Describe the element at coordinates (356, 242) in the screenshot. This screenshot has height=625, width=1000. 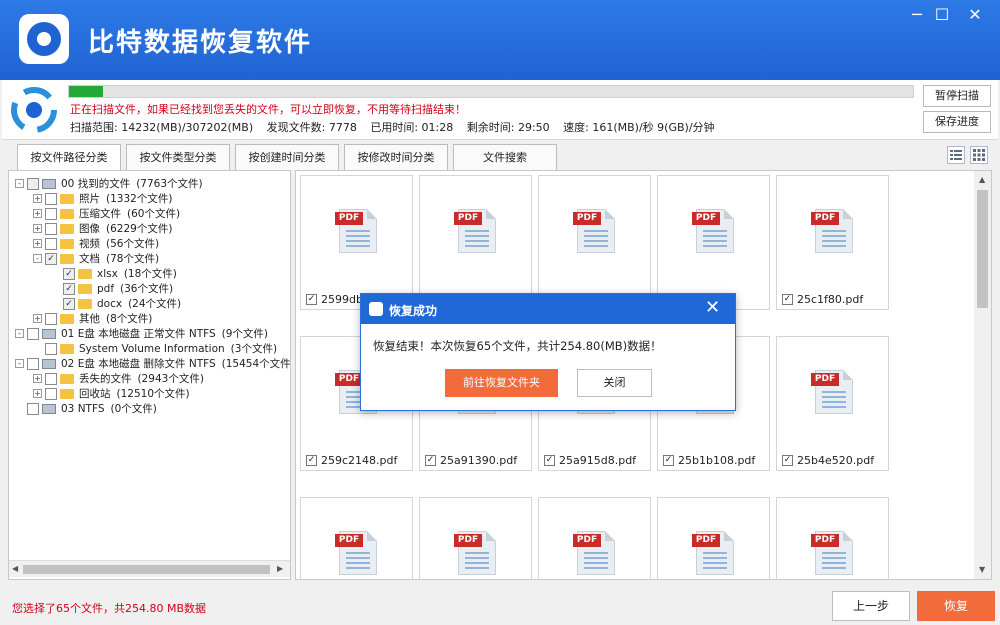
I see `file-tile: PDF ✓ 2599db7` at that location.